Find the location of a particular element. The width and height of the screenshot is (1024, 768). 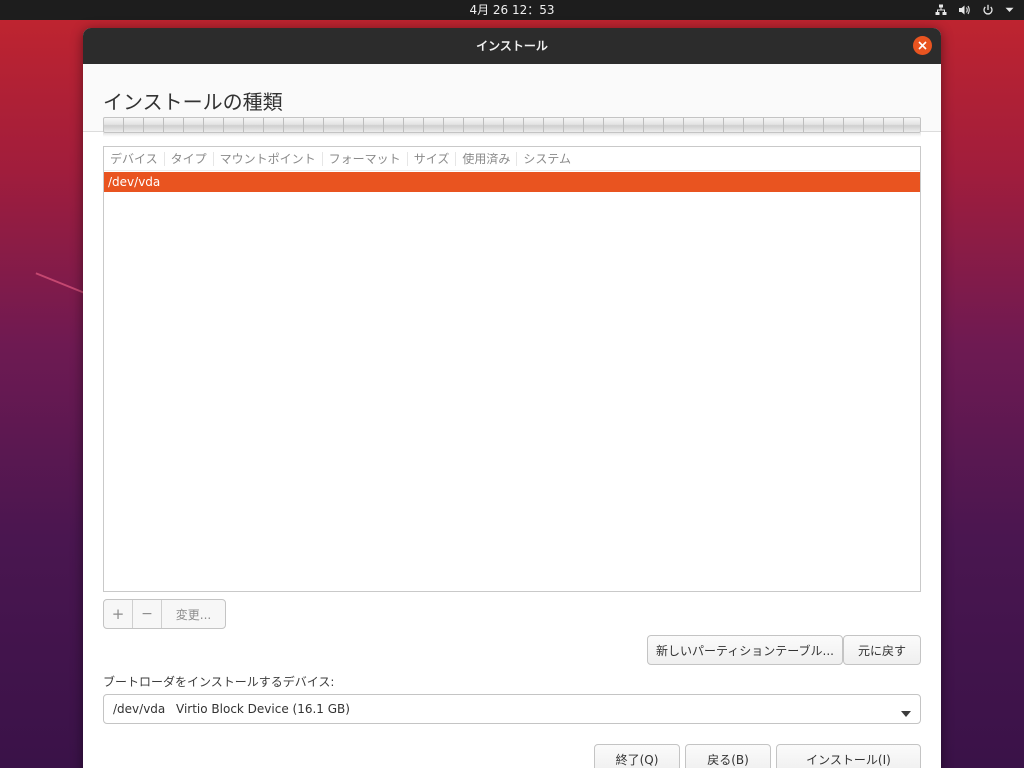

install-now-button-label: インストール(I) is located at coordinates (848, 759).